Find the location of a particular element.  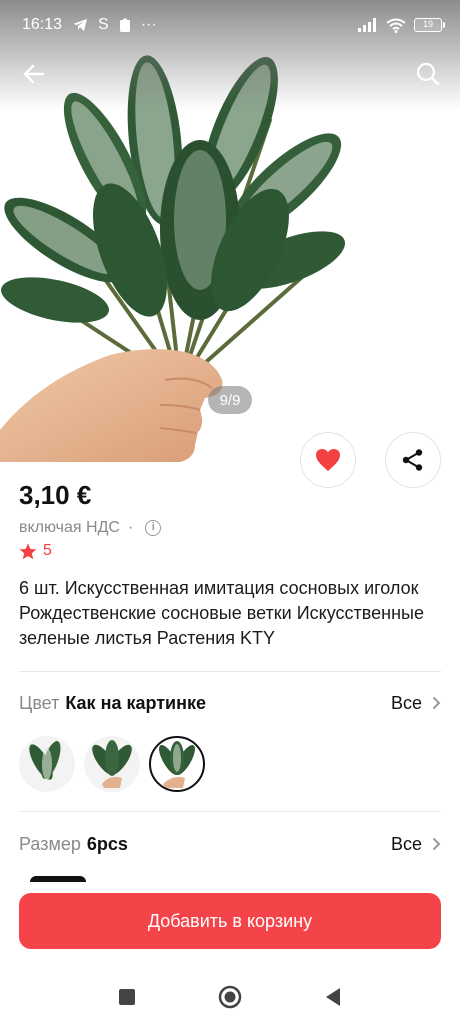

size-option-row: Размер 6pcs Все is located at coordinates (230, 844).